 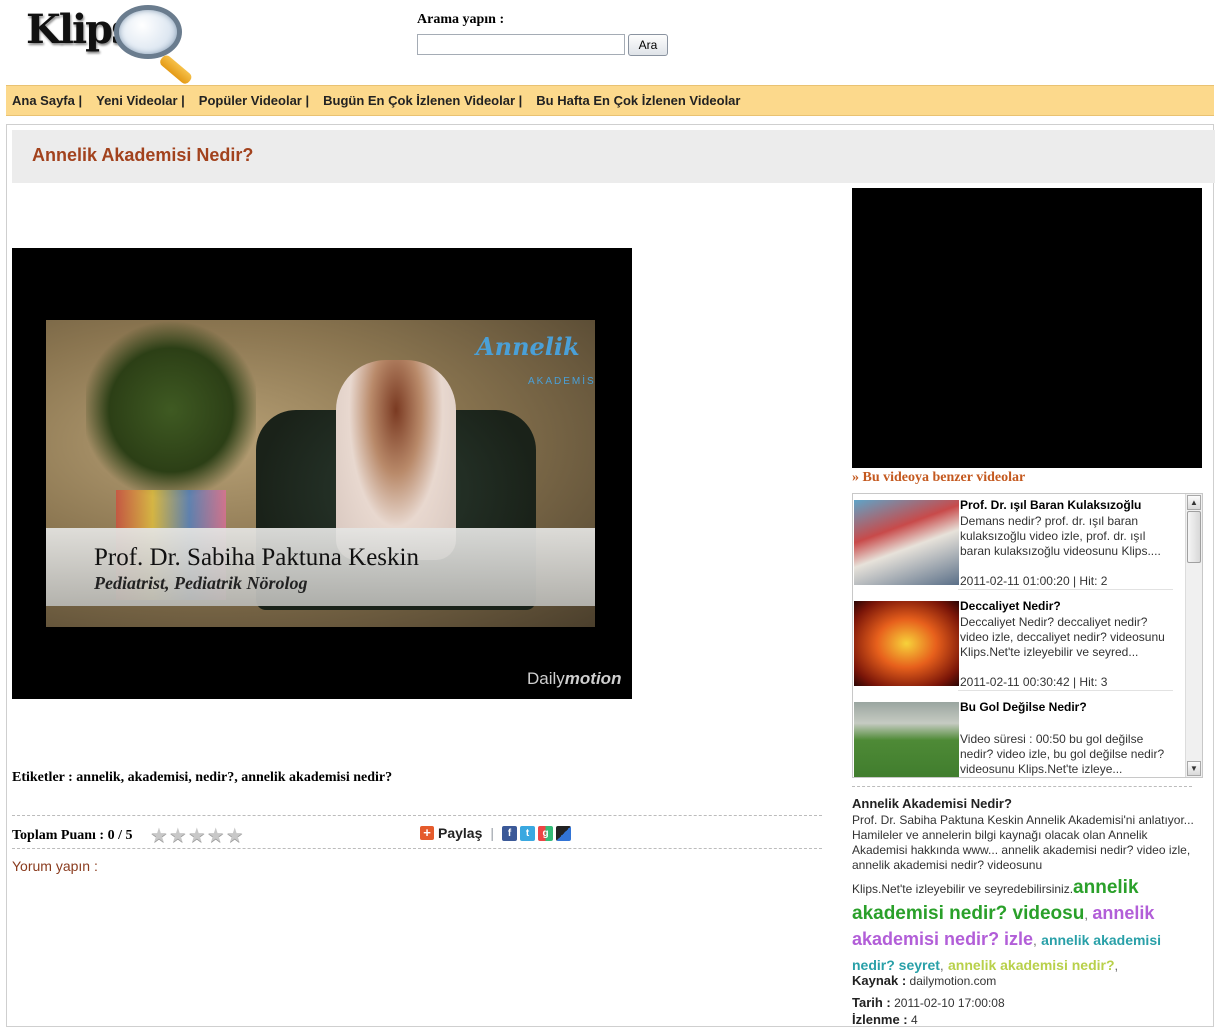 What do you see at coordinates (1194, 537) in the screenshot?
I see `scroll-thumb` at bounding box center [1194, 537].